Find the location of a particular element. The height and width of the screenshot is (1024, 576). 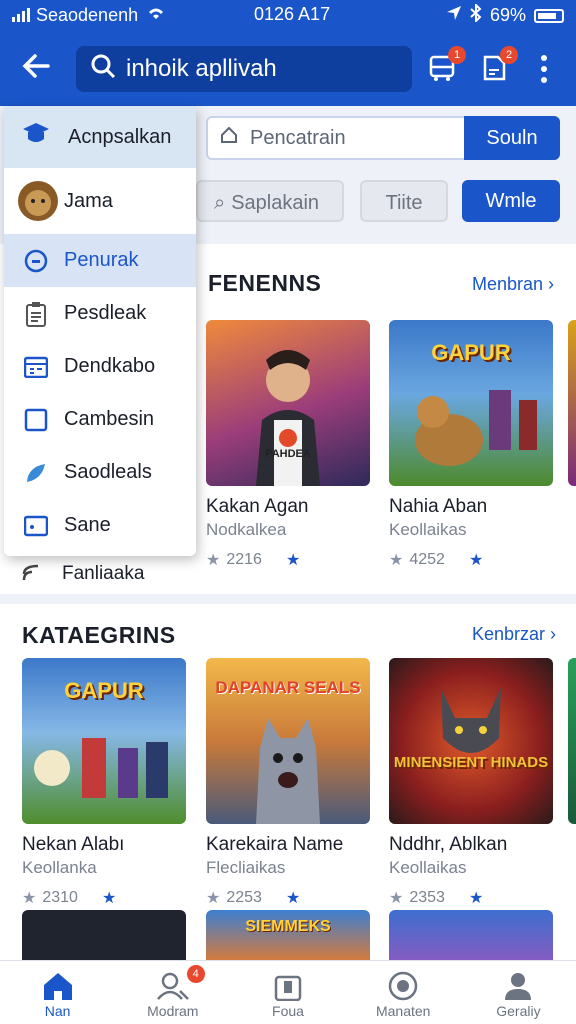

thumbnail-caption: SIEMMEKS is located at coordinates (288, 926).